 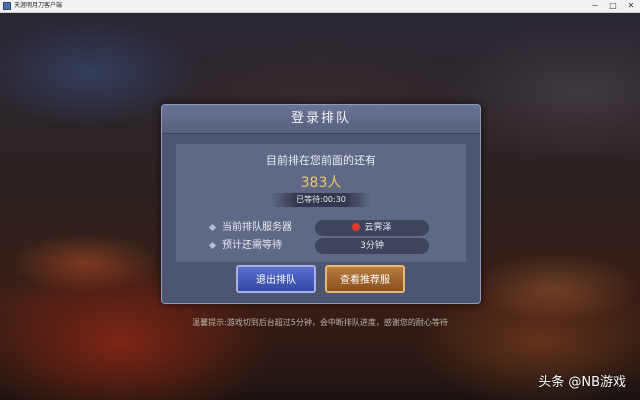 What do you see at coordinates (257, 227) in the screenshot?
I see `server-label: 当前排队服务器` at bounding box center [257, 227].